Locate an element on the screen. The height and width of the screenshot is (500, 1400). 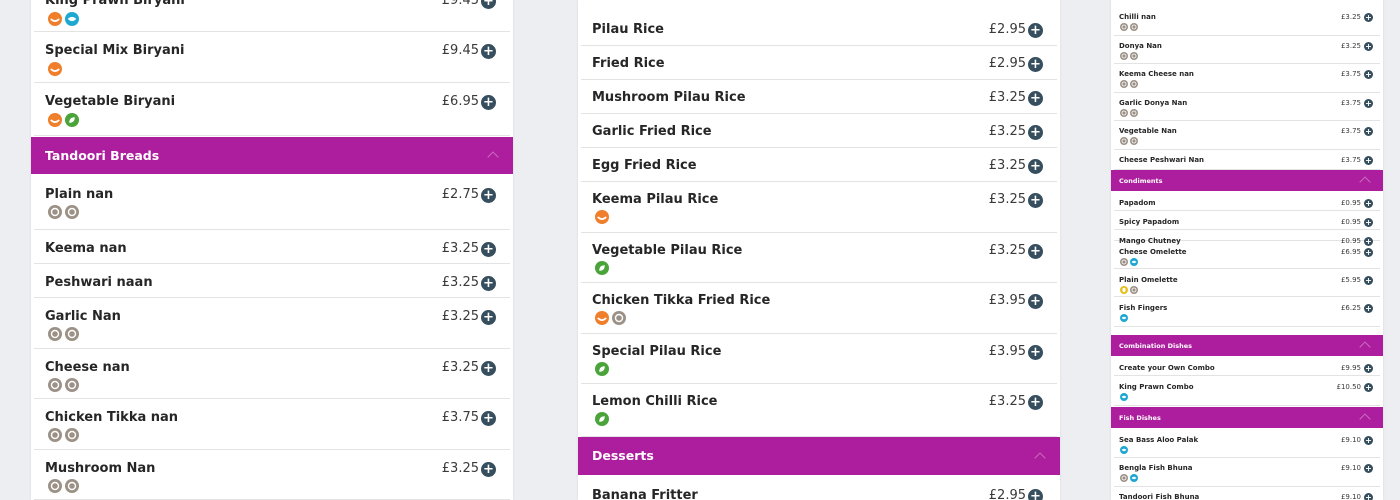
menu-item-keema-nan: Keema nan £3.25 + is located at coordinates (272, 247).